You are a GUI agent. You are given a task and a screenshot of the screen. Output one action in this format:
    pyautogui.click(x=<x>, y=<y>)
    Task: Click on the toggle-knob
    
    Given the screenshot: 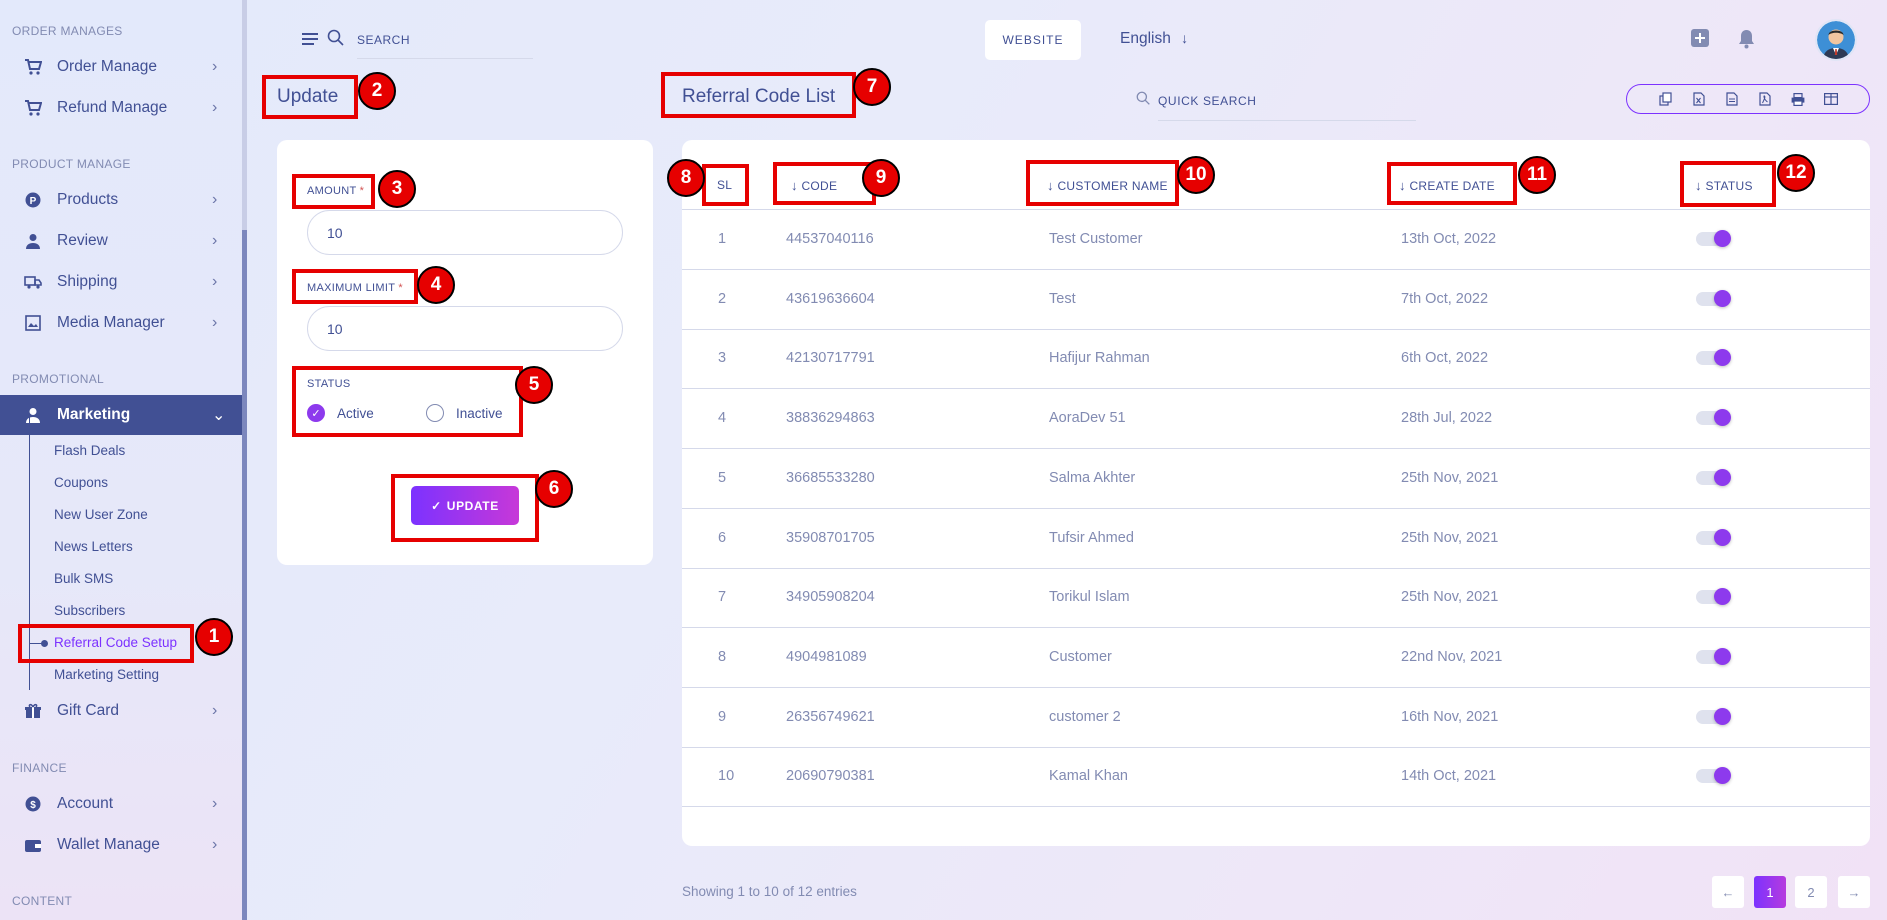 What is the action you would take?
    pyautogui.click(x=1722, y=716)
    